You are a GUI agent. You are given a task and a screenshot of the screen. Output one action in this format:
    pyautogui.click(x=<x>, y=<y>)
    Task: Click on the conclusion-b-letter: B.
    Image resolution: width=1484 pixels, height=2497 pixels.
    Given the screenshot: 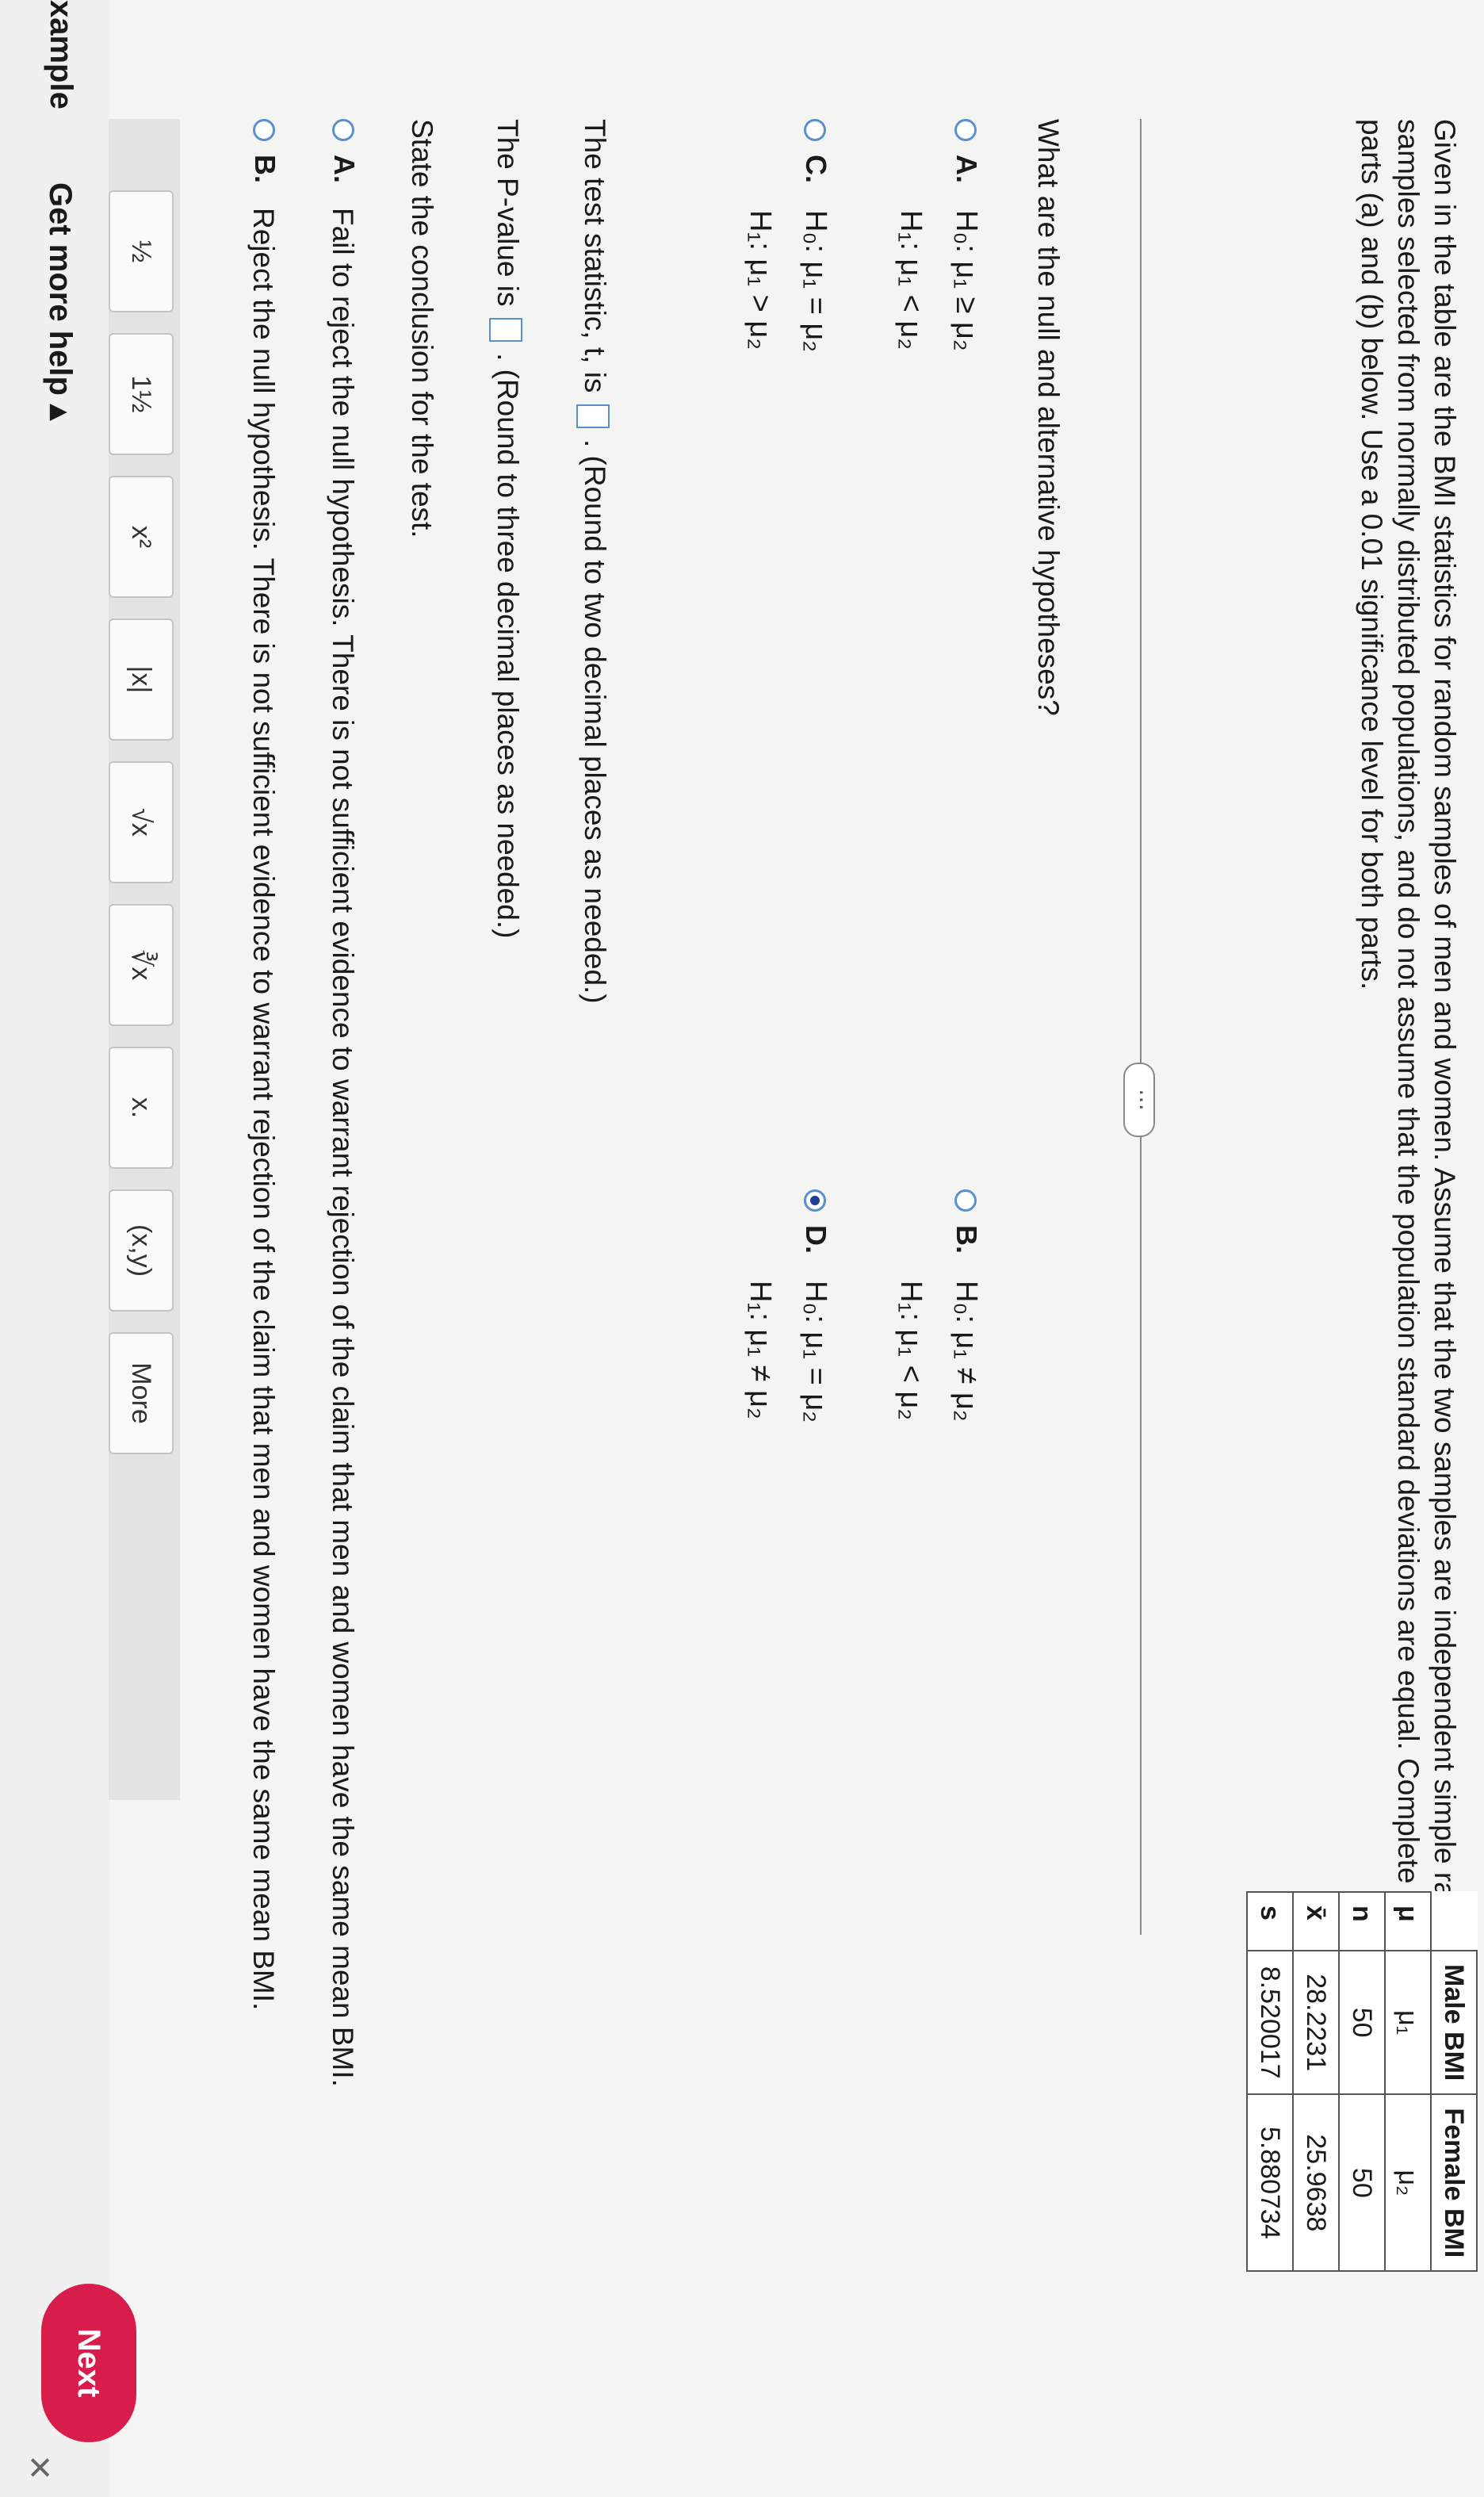 What is the action you would take?
    pyautogui.click(x=265, y=169)
    